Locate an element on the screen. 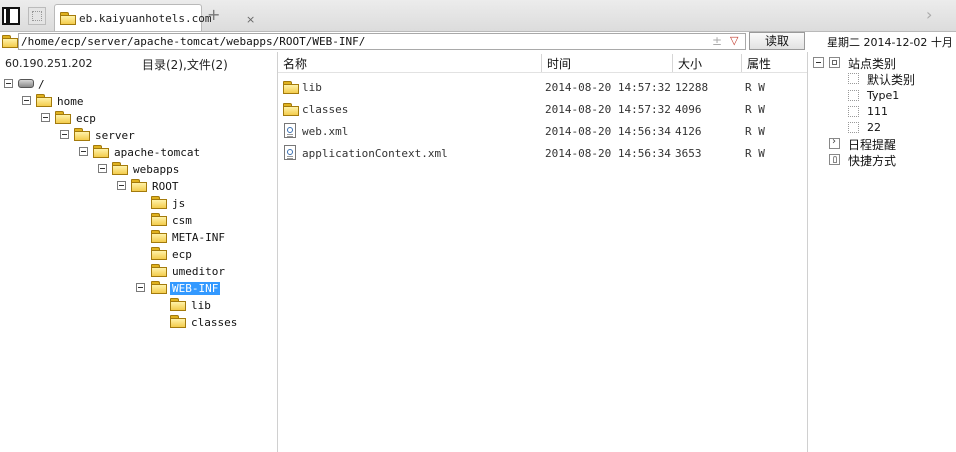 Image resolution: width=956 pixels, height=452 pixels. tree-label: webapps is located at coordinates (156, 169).